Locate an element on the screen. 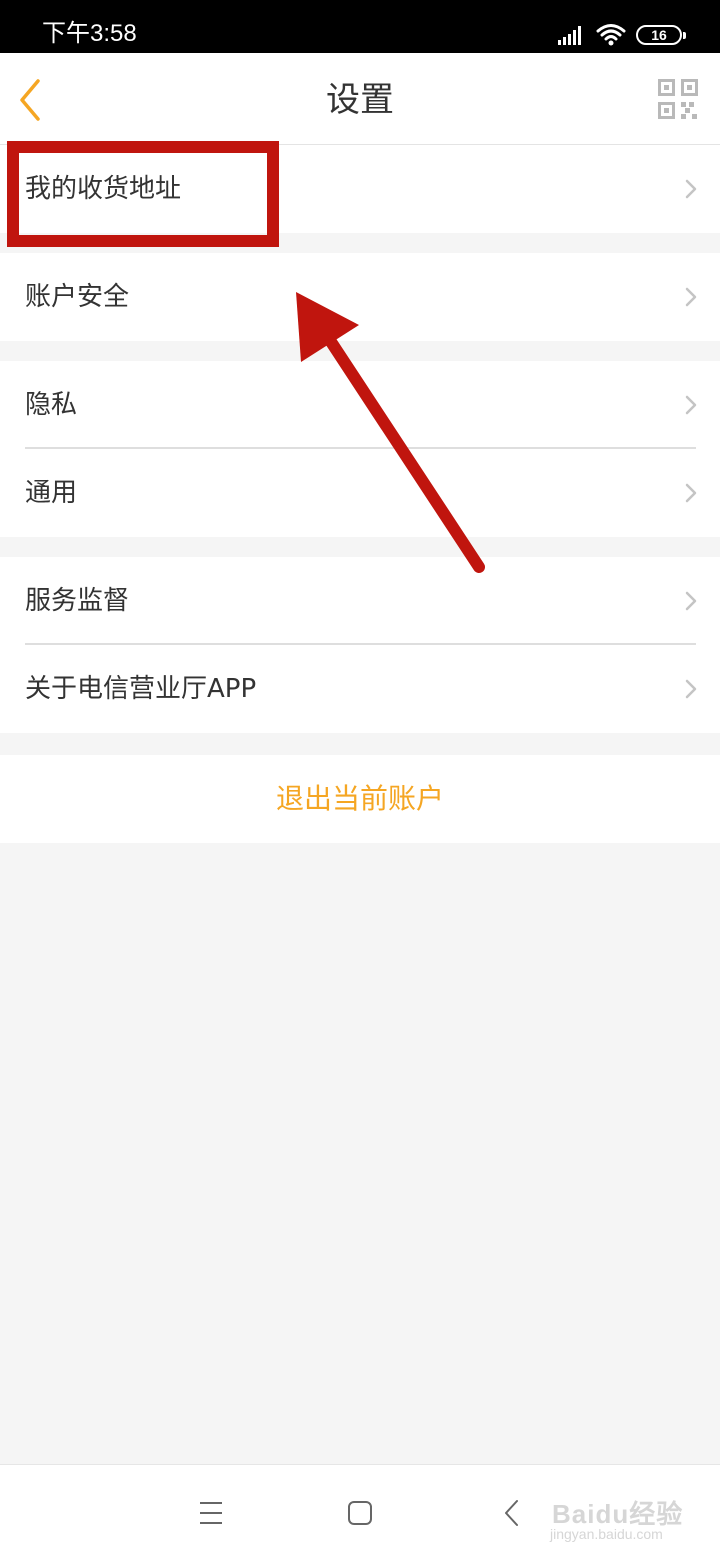 Image resolution: width=720 pixels, height=1561 pixels. system-nav-bar is located at coordinates (360, 1512).